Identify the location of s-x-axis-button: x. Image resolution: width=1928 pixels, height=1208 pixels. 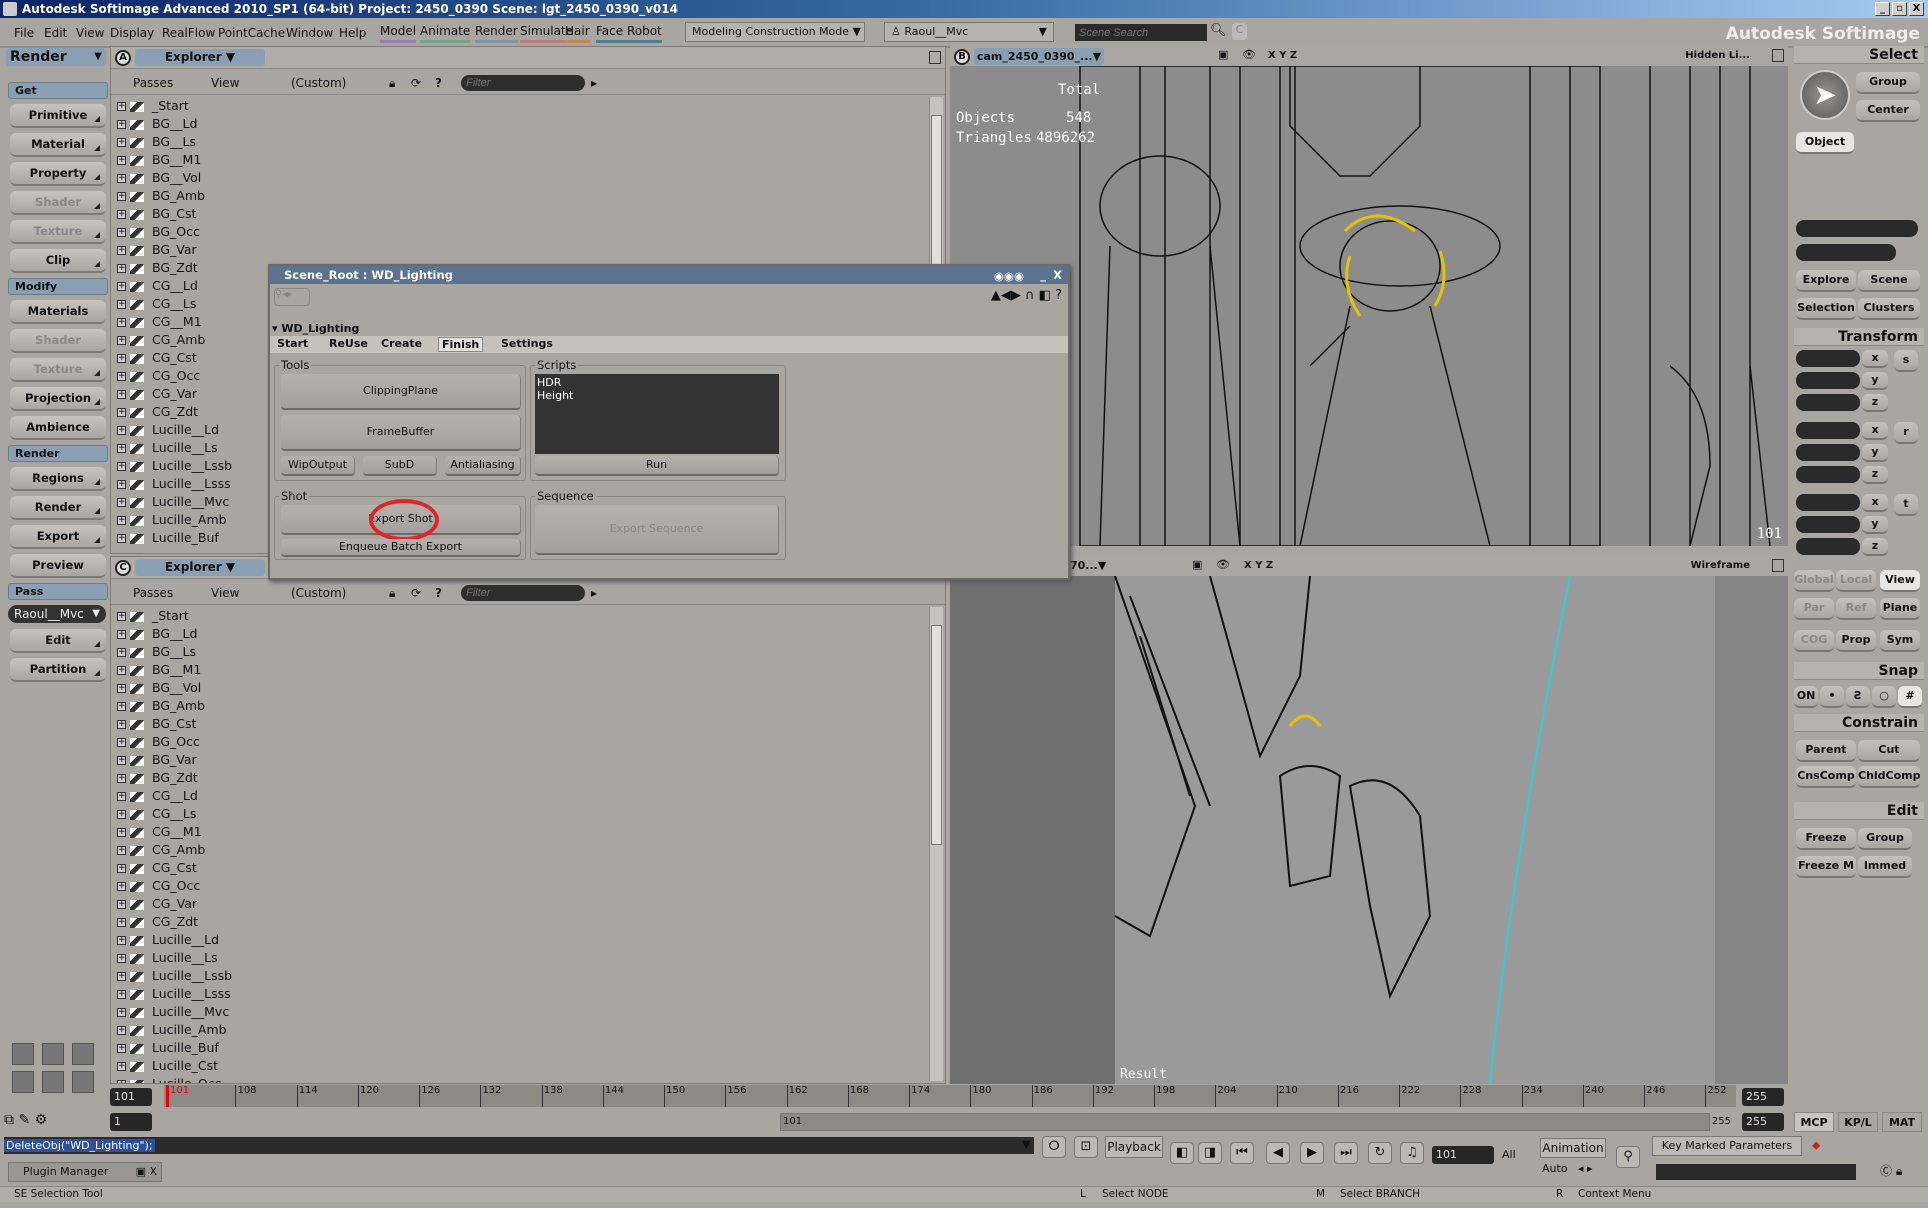
(1875, 359).